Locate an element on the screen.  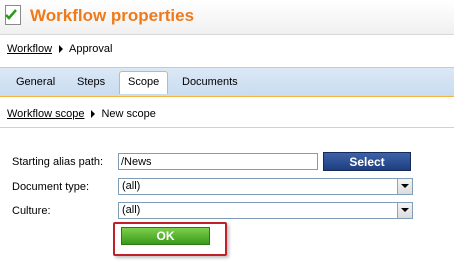
ok-button: OK is located at coordinates (165, 236).